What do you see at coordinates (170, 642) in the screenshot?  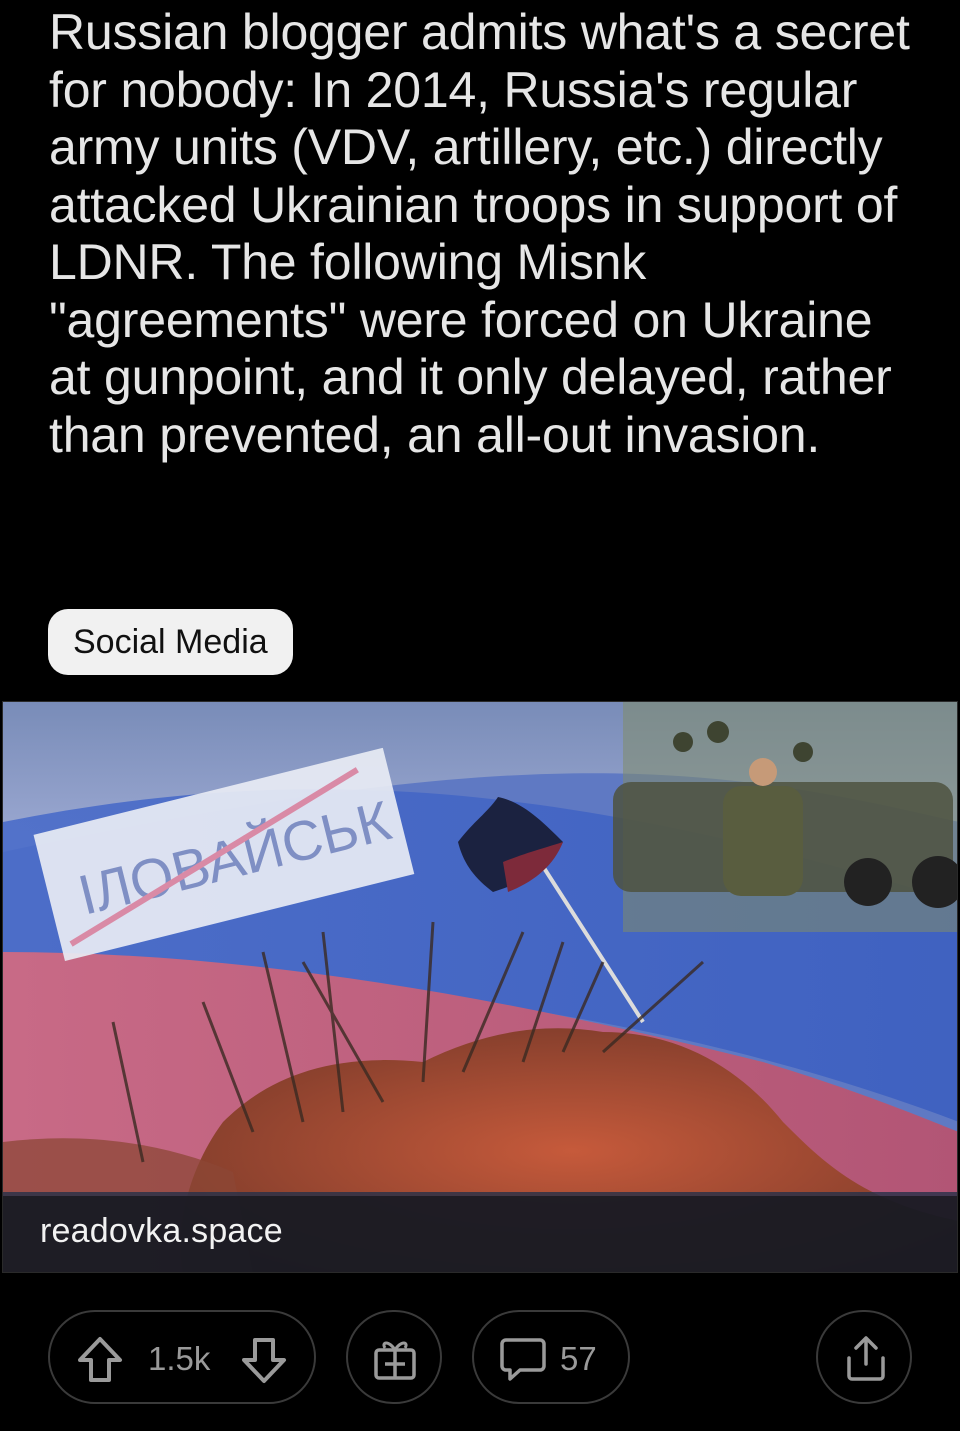 I see `flair-social-media: Social Media` at bounding box center [170, 642].